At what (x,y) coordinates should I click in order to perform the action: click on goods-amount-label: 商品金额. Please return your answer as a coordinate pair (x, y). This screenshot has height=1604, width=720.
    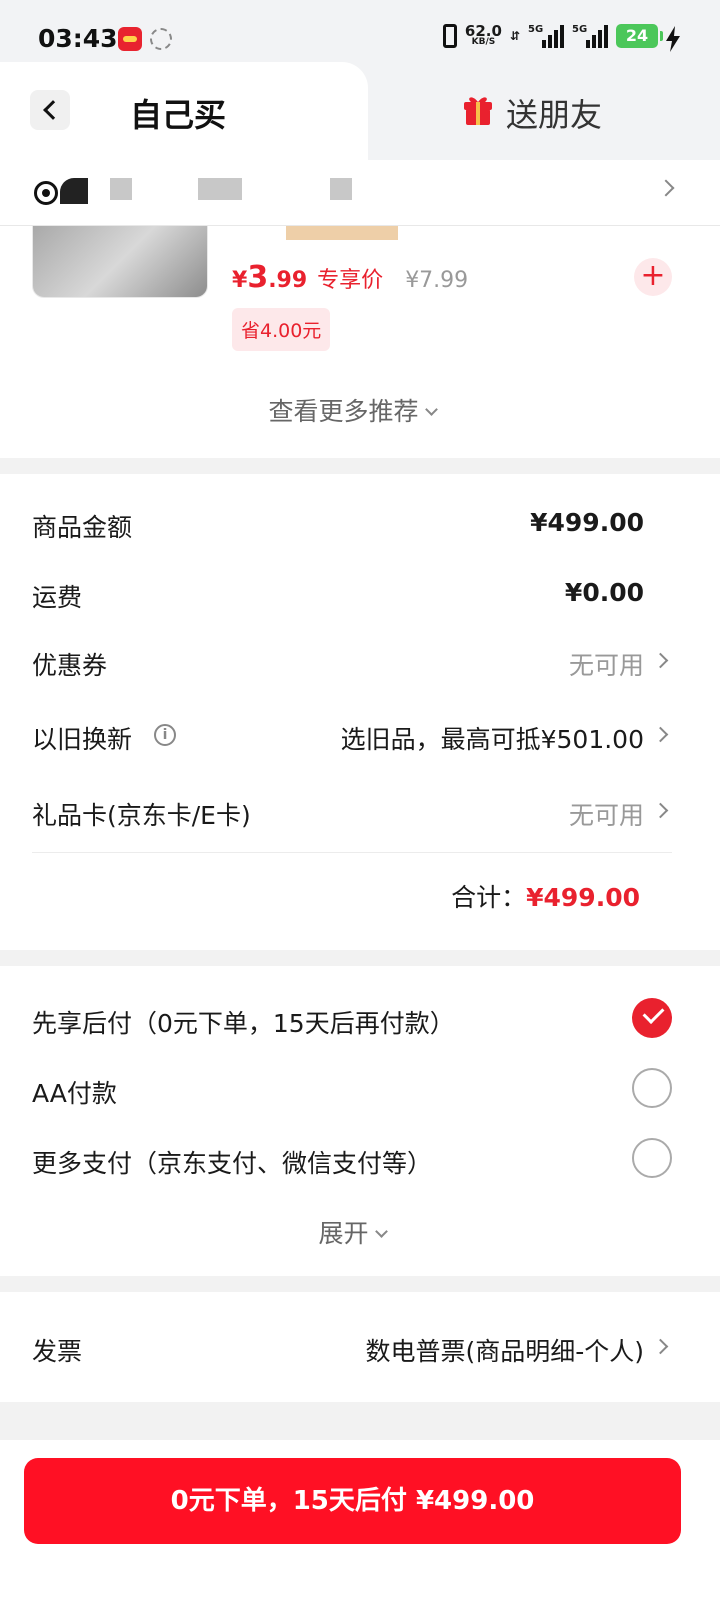
    Looking at the image, I should click on (82, 527).